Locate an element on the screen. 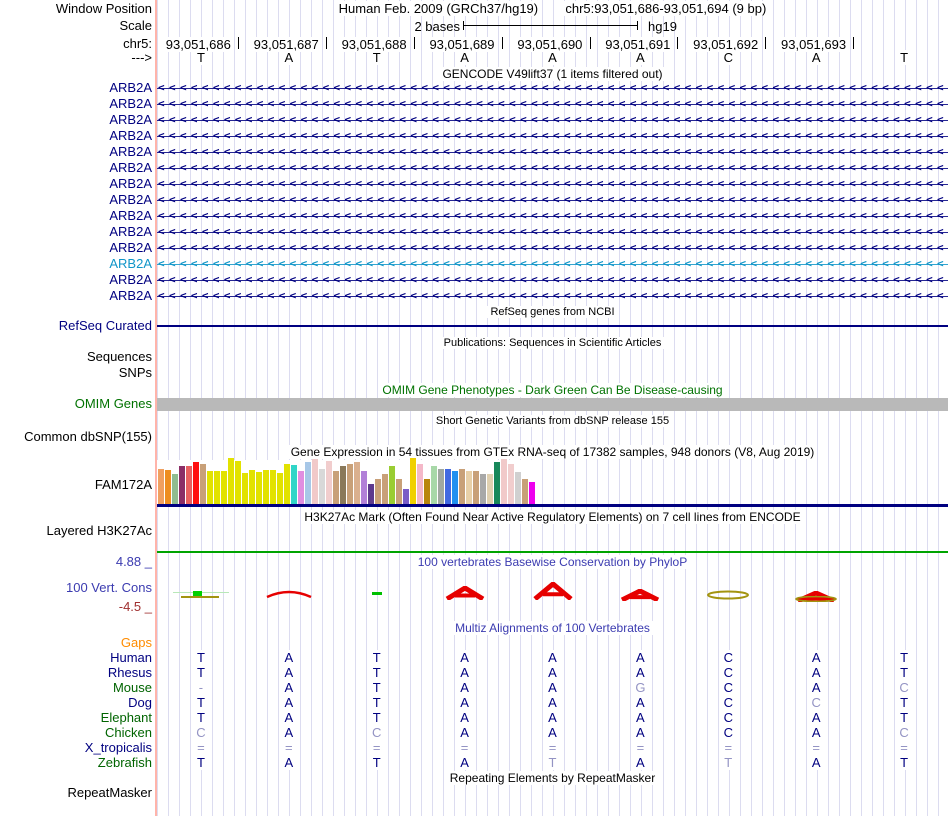 This screenshot has width=950, height=816. layered-h3k27ac-label: Layered H3K27Ac is located at coordinates (76, 531).